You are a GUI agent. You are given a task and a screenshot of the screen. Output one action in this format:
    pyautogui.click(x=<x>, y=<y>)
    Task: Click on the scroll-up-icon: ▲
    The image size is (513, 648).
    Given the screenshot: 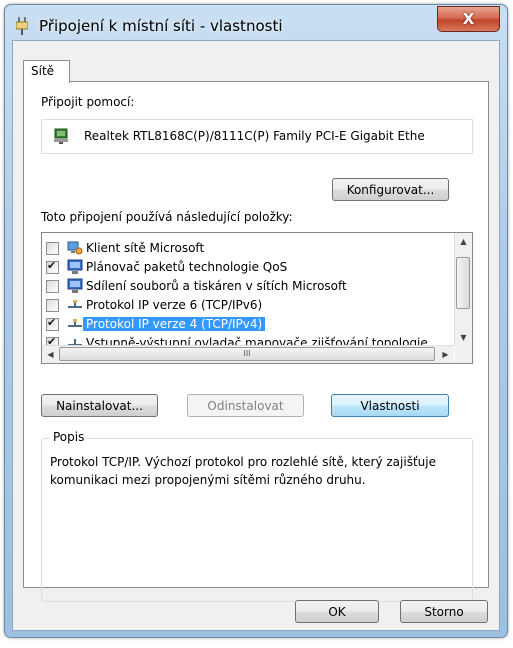 What is the action you would take?
    pyautogui.click(x=463, y=241)
    